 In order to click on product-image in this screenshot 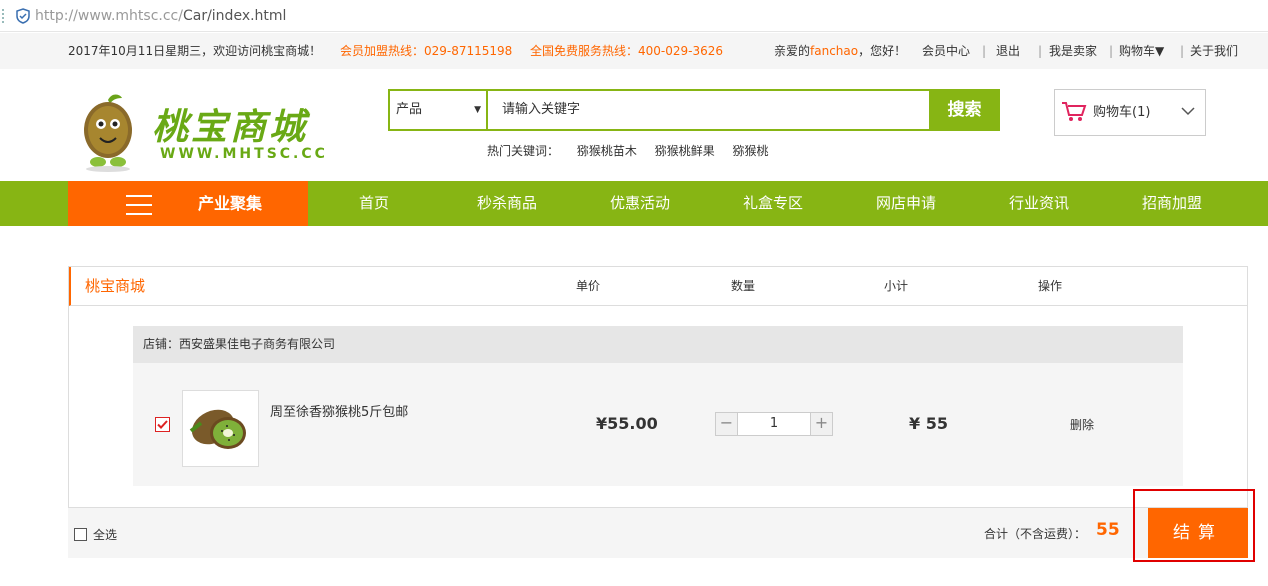, I will do `click(220, 428)`.